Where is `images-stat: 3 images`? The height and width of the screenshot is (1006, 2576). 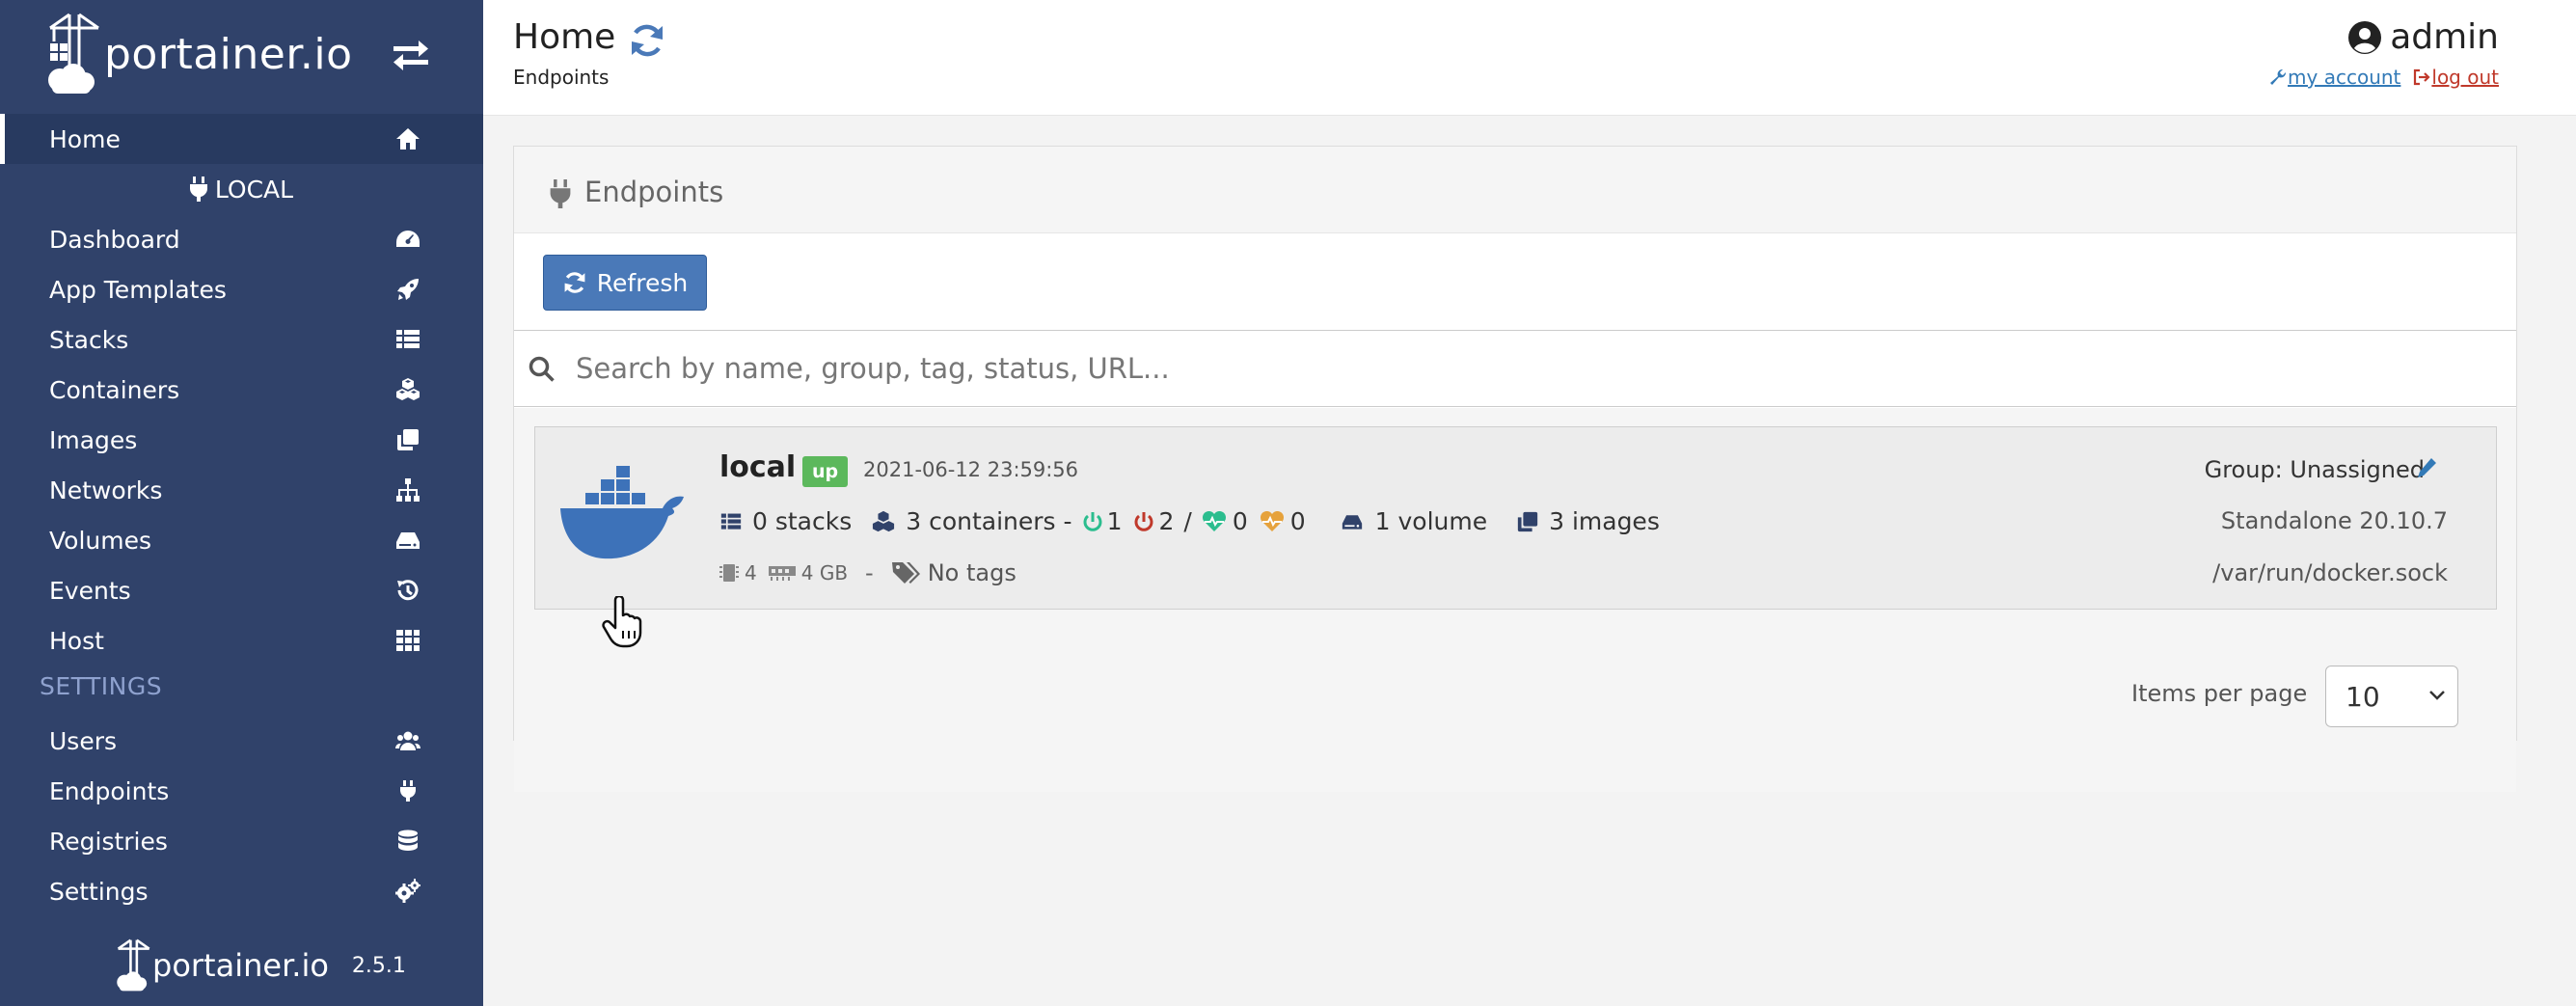
images-stat: 3 images is located at coordinates (1588, 521).